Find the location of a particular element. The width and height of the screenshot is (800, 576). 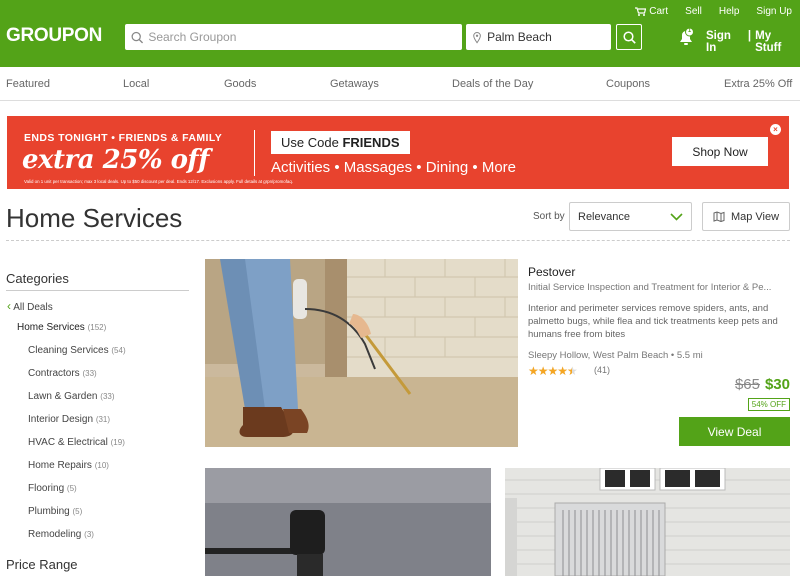

close-icon: × is located at coordinates (775, 129).